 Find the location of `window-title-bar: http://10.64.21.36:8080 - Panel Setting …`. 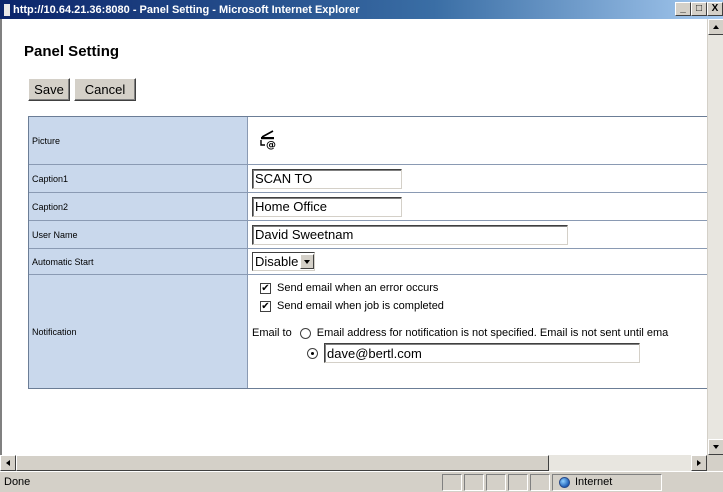

window-title-bar: http://10.64.21.36:8080 - Panel Setting … is located at coordinates (361, 9).